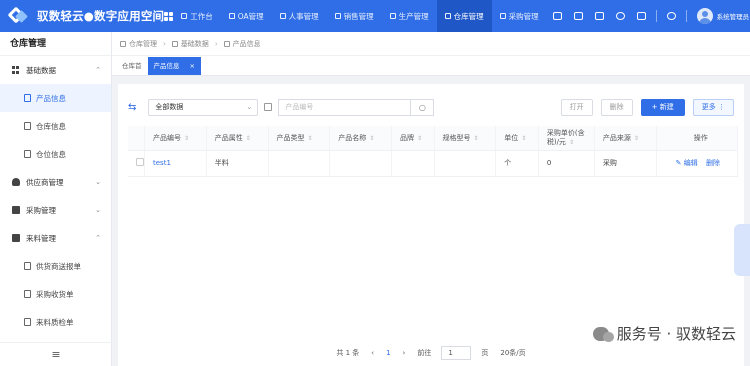  What do you see at coordinates (687, 163) in the screenshot?
I see `edit-button: ✎ 编辑` at bounding box center [687, 163].